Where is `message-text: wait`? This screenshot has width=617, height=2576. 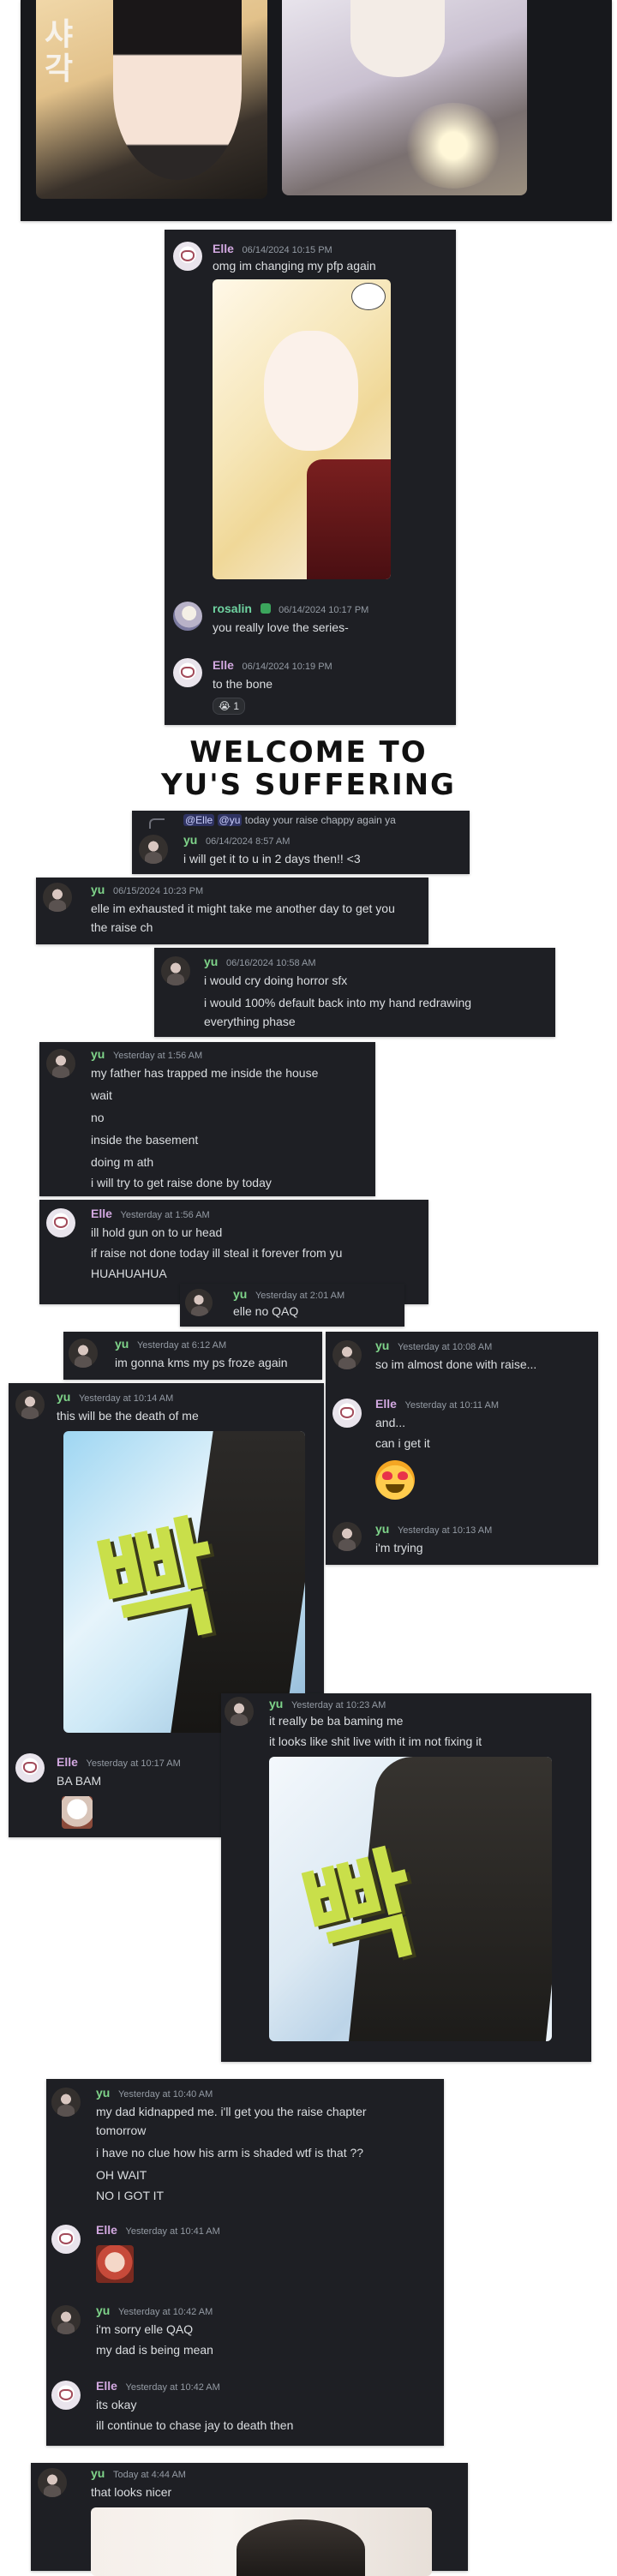 message-text: wait is located at coordinates (101, 1095).